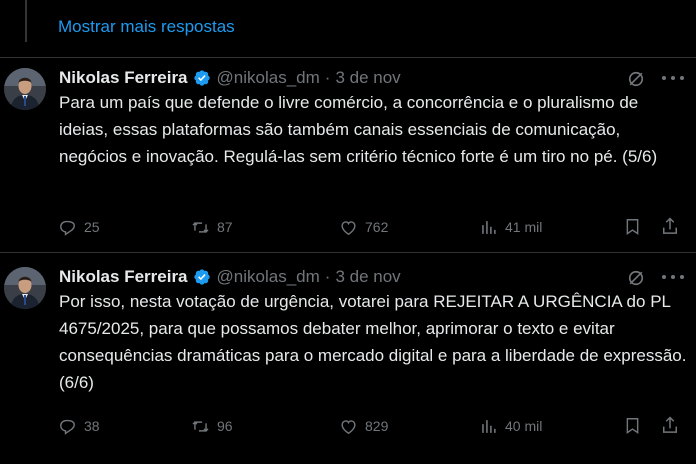  Describe the element at coordinates (212, 227) in the screenshot. I see `repost-button: 87` at that location.